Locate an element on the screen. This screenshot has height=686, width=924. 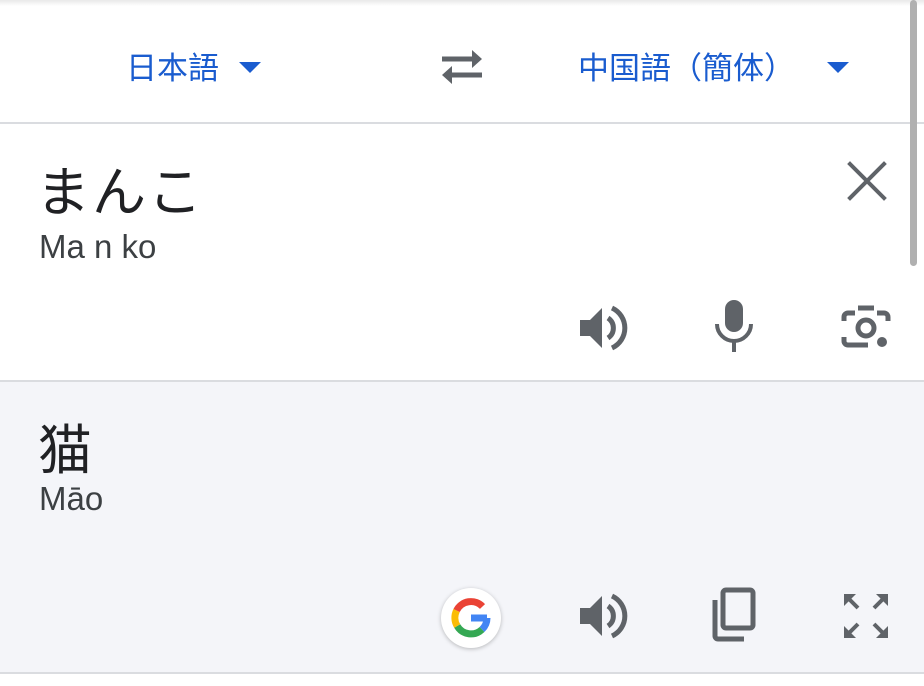
microphone-button is located at coordinates (734, 326).